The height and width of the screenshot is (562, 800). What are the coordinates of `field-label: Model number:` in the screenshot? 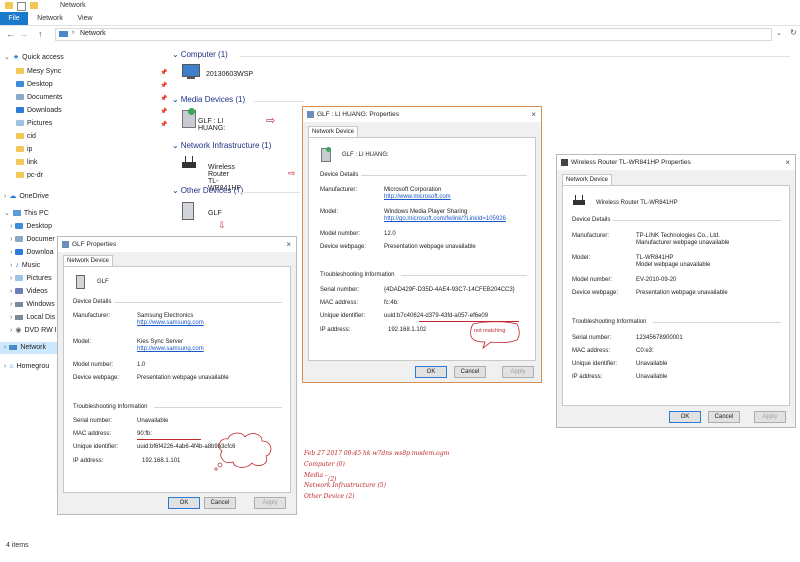 It's located at (592, 280).